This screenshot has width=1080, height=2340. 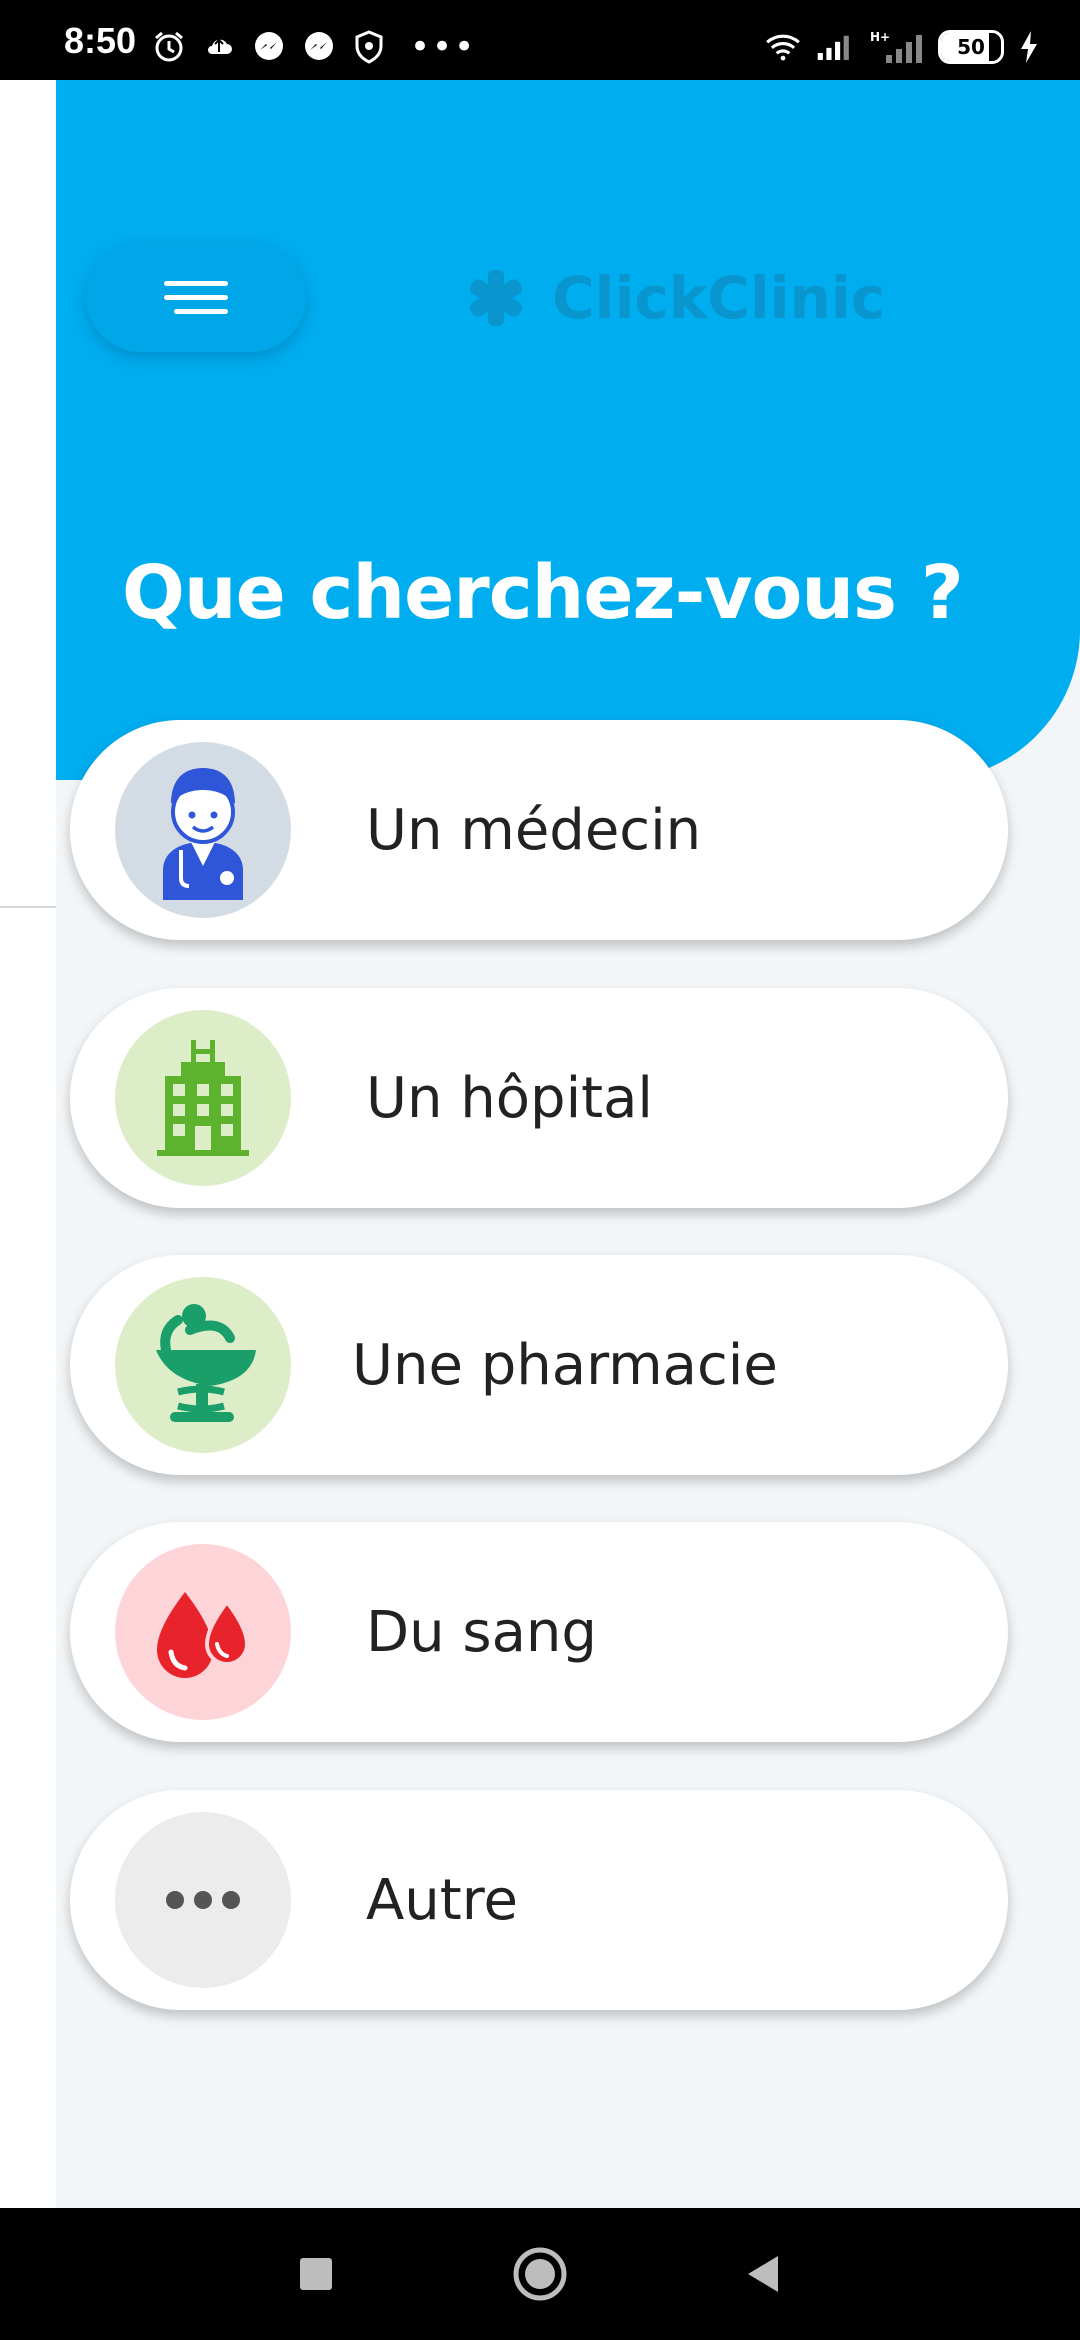 What do you see at coordinates (880, 37) in the screenshot?
I see `network-type-label: H+` at bounding box center [880, 37].